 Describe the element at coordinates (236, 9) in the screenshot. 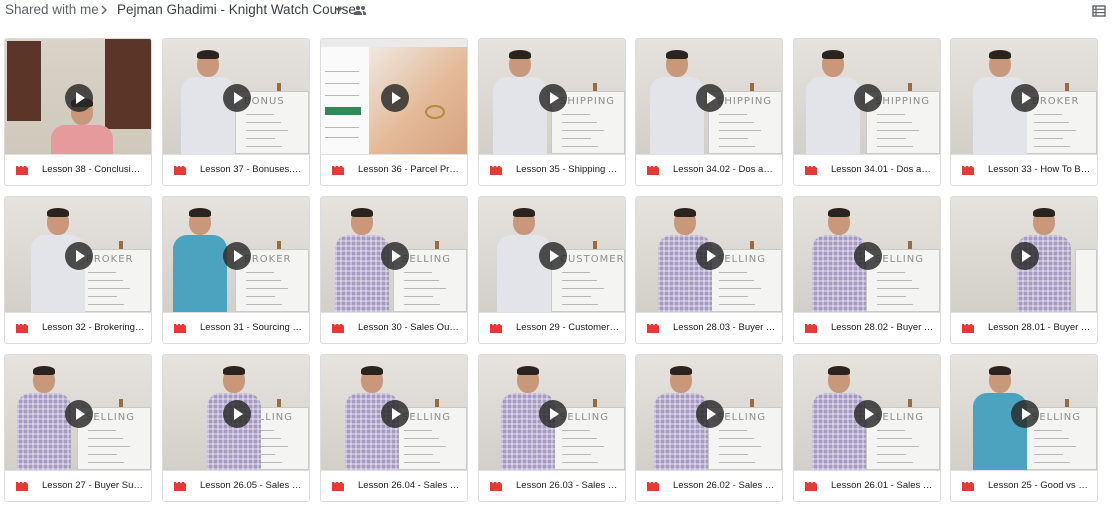

I see `breadcrumb-current-folder: Pejman Ghadimi - Knight Watch Course` at that location.